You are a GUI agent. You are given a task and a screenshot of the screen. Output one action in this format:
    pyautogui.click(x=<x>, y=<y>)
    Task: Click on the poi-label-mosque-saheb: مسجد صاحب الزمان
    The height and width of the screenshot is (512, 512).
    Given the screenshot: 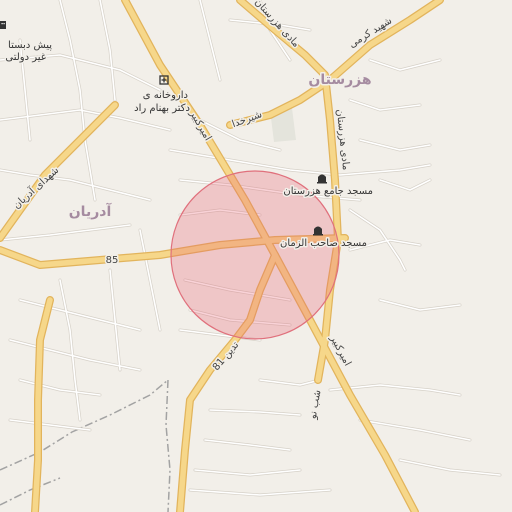 What is the action you would take?
    pyautogui.click(x=323, y=243)
    